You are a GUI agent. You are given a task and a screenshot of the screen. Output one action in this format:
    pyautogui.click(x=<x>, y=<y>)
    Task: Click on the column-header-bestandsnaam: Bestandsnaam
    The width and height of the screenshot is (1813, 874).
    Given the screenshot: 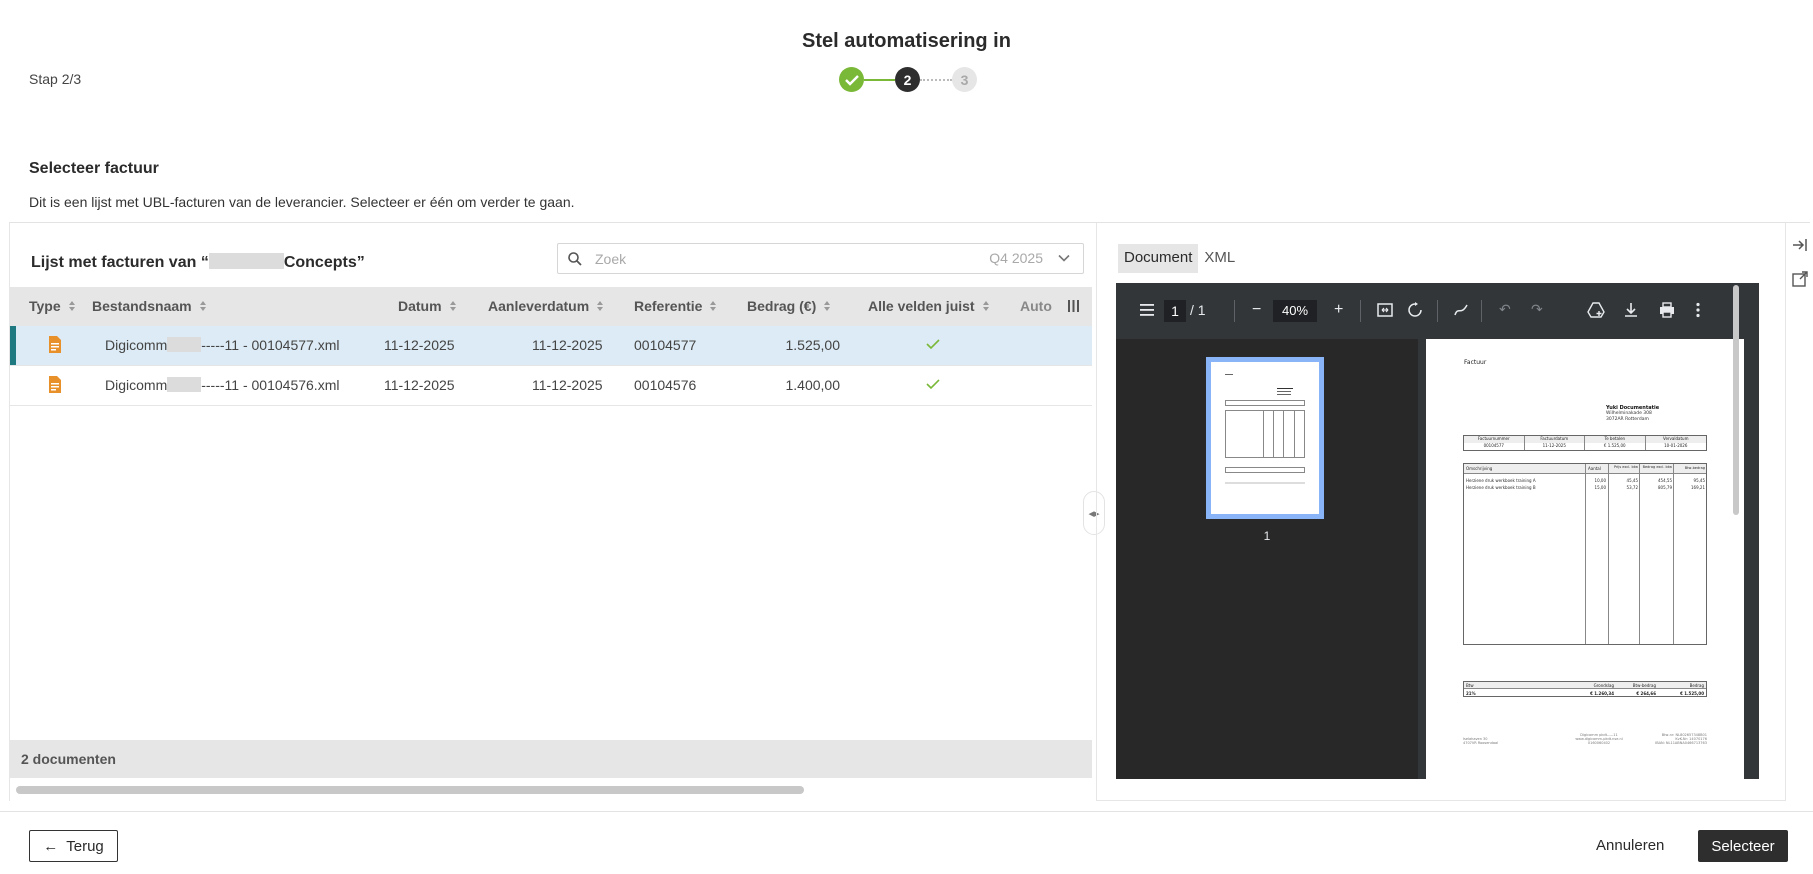 What is the action you would take?
    pyautogui.click(x=149, y=306)
    